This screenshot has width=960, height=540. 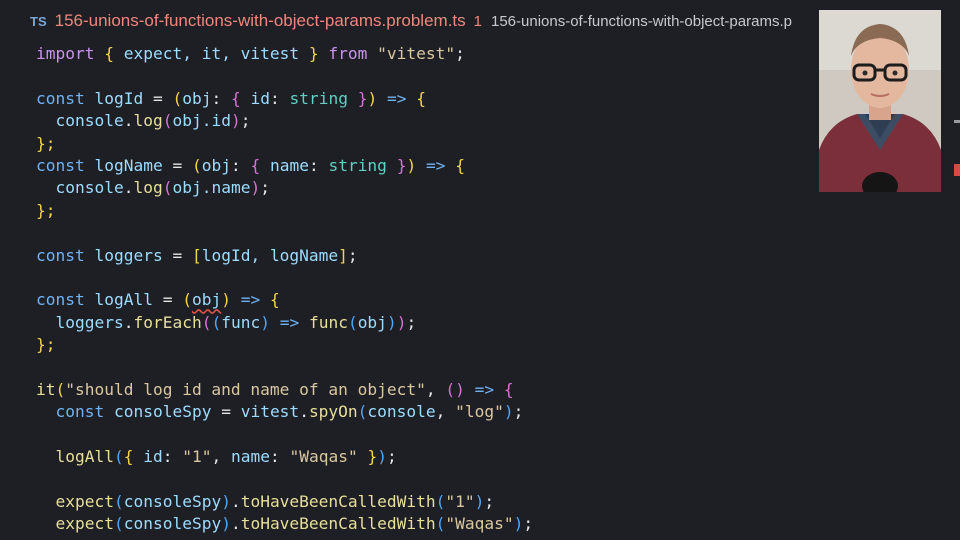 I want to click on presenter-avatar-icon, so click(x=880, y=101).